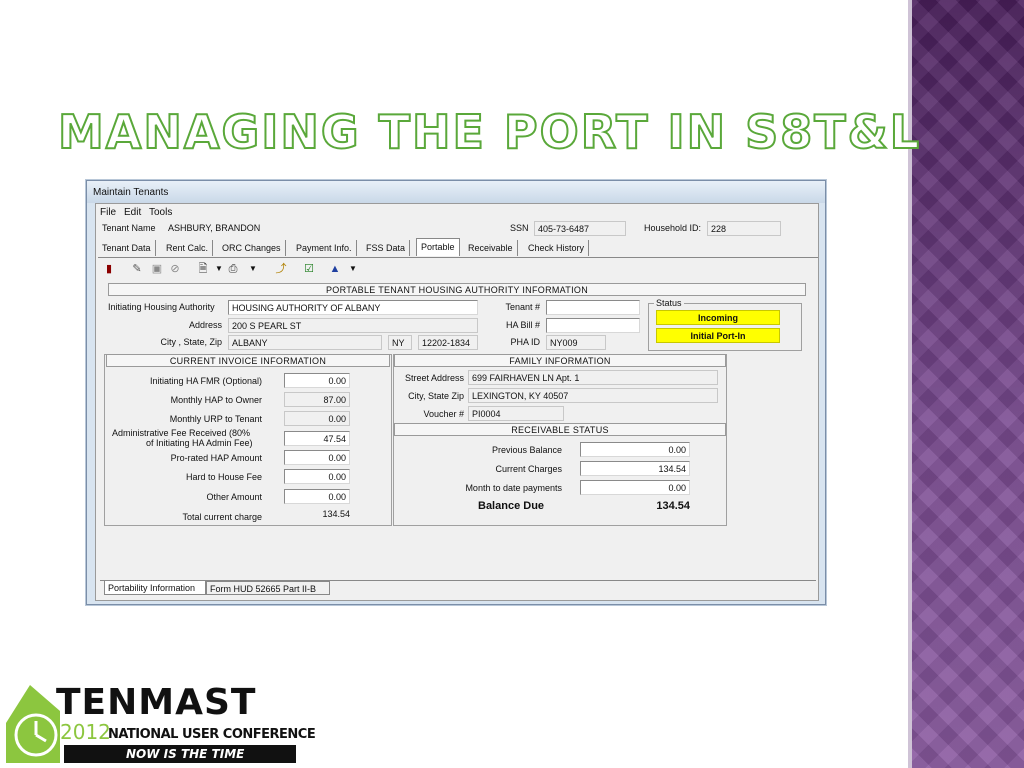  Describe the element at coordinates (223, 477) in the screenshot. I see `invoice-label-hard-to-house: Hard to House Fee` at that location.